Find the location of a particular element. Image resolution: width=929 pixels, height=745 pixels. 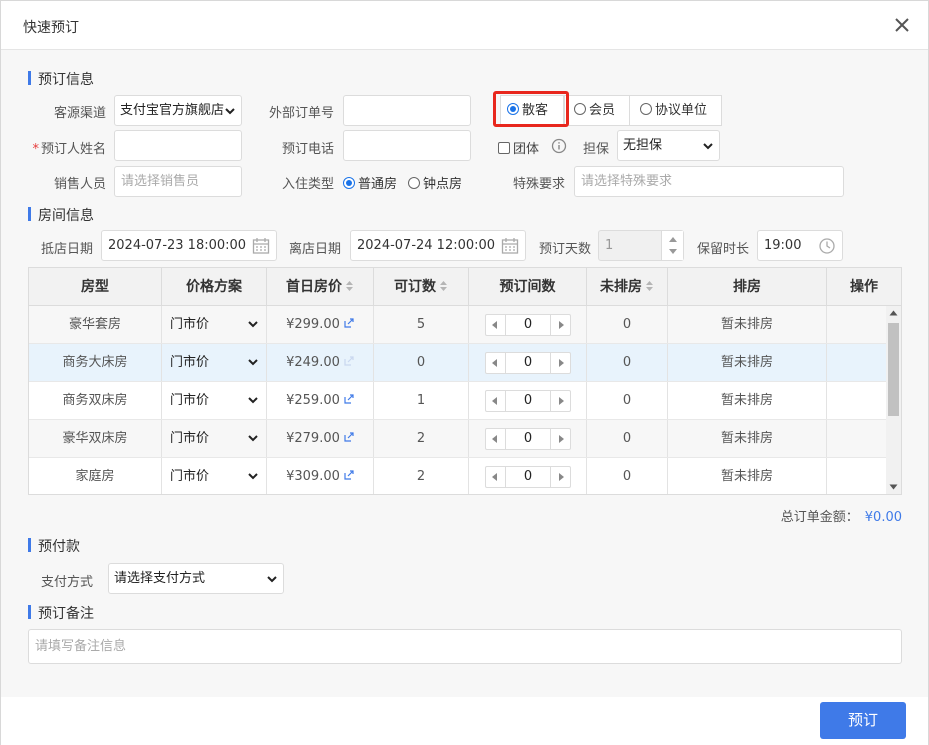

guest-type-agreement-label: 协议单位 is located at coordinates (681, 110).